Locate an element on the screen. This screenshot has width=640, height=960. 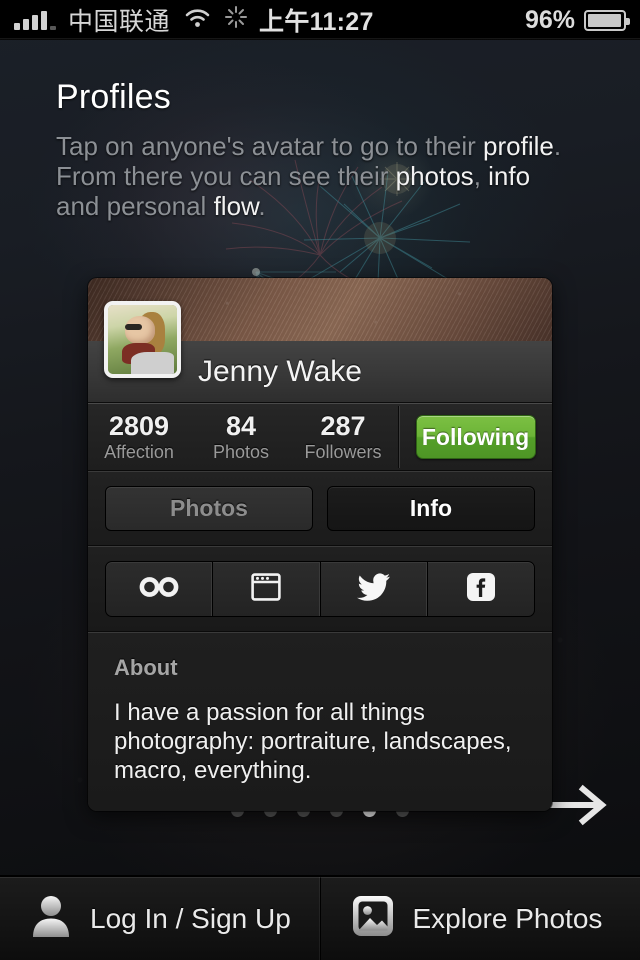
bottom-bar: Log In / Sign Up Explore Photos is located at coordinates (320, 917).